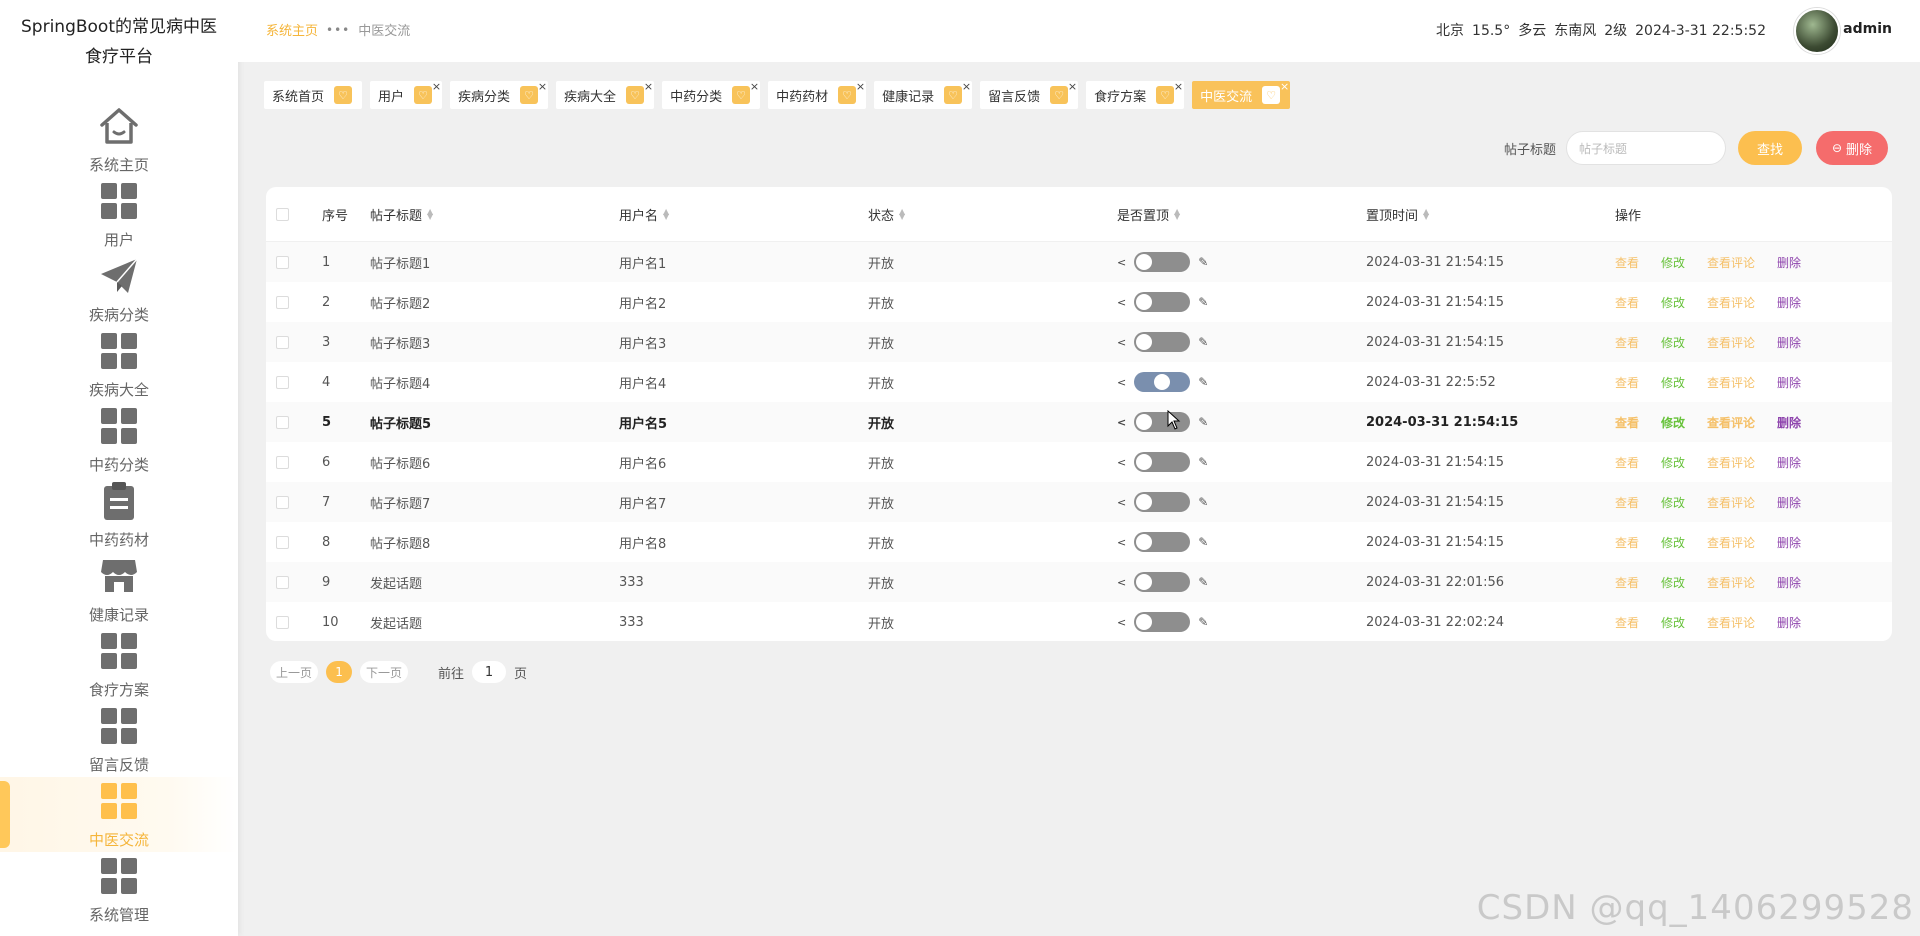 This screenshot has width=1920, height=936. Describe the element at coordinates (294, 672) in the screenshot. I see `prev-page-button: 上一页` at that location.